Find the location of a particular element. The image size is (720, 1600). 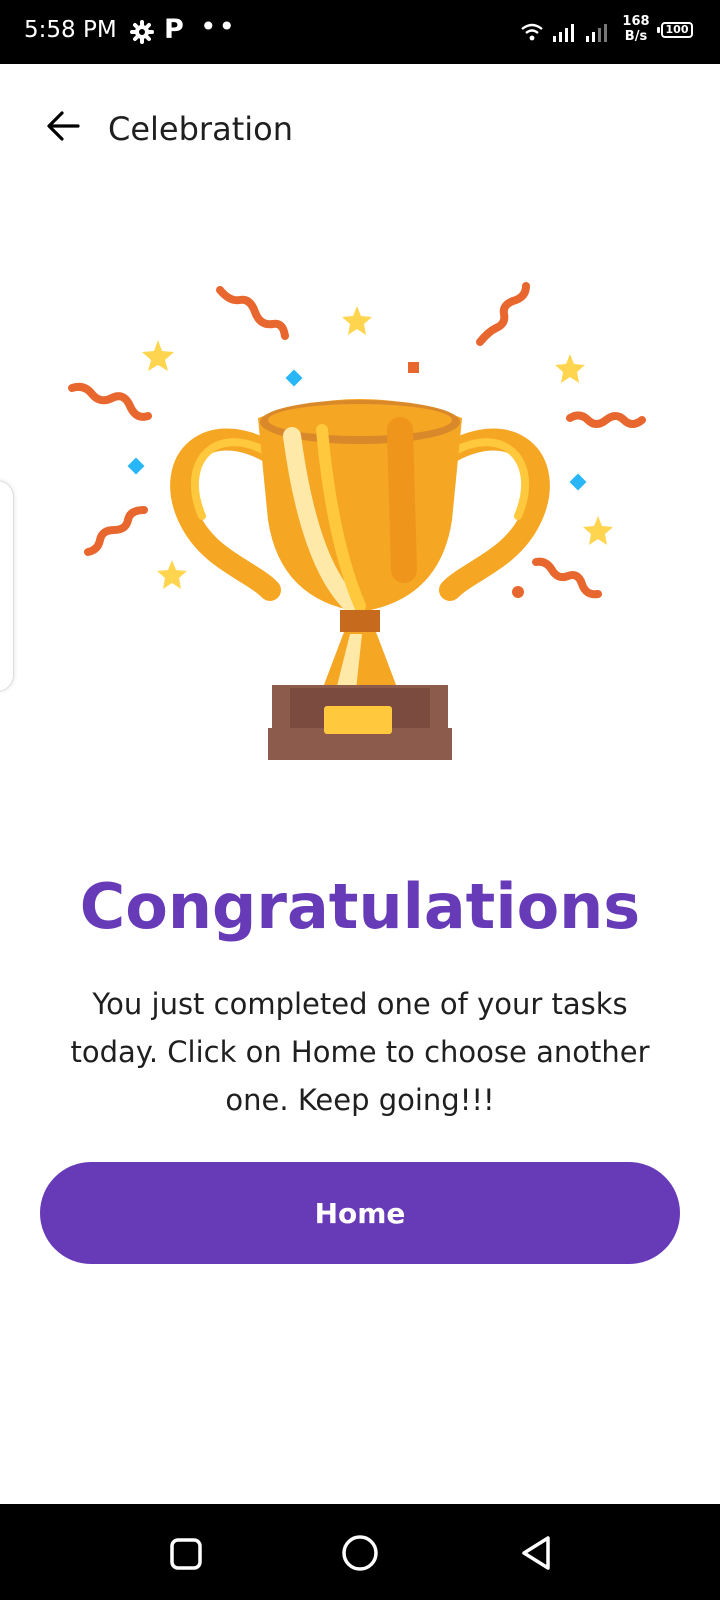

congratulations-heading: Congratulations is located at coordinates (360, 906).